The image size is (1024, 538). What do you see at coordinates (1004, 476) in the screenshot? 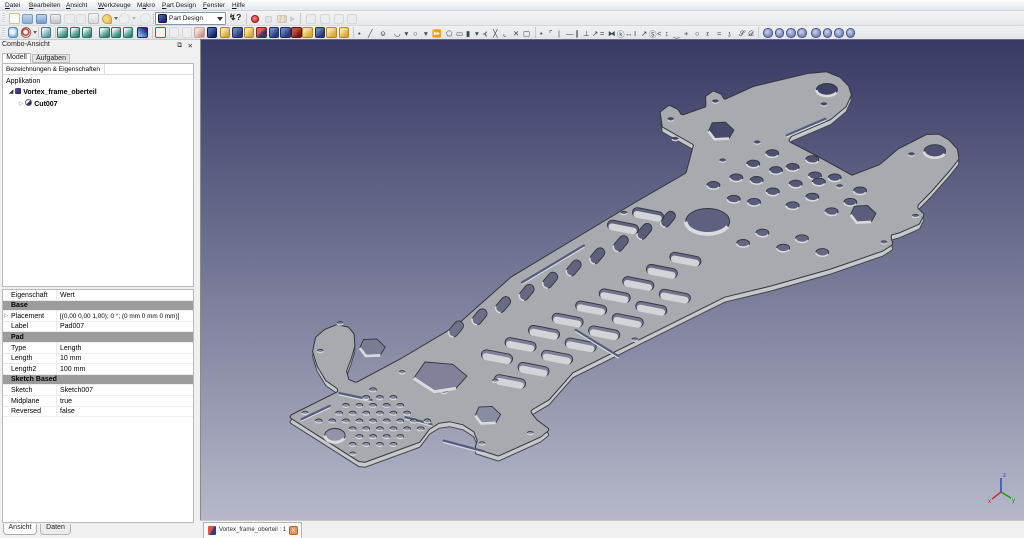
I see `svg-text: z` at bounding box center [1004, 476].